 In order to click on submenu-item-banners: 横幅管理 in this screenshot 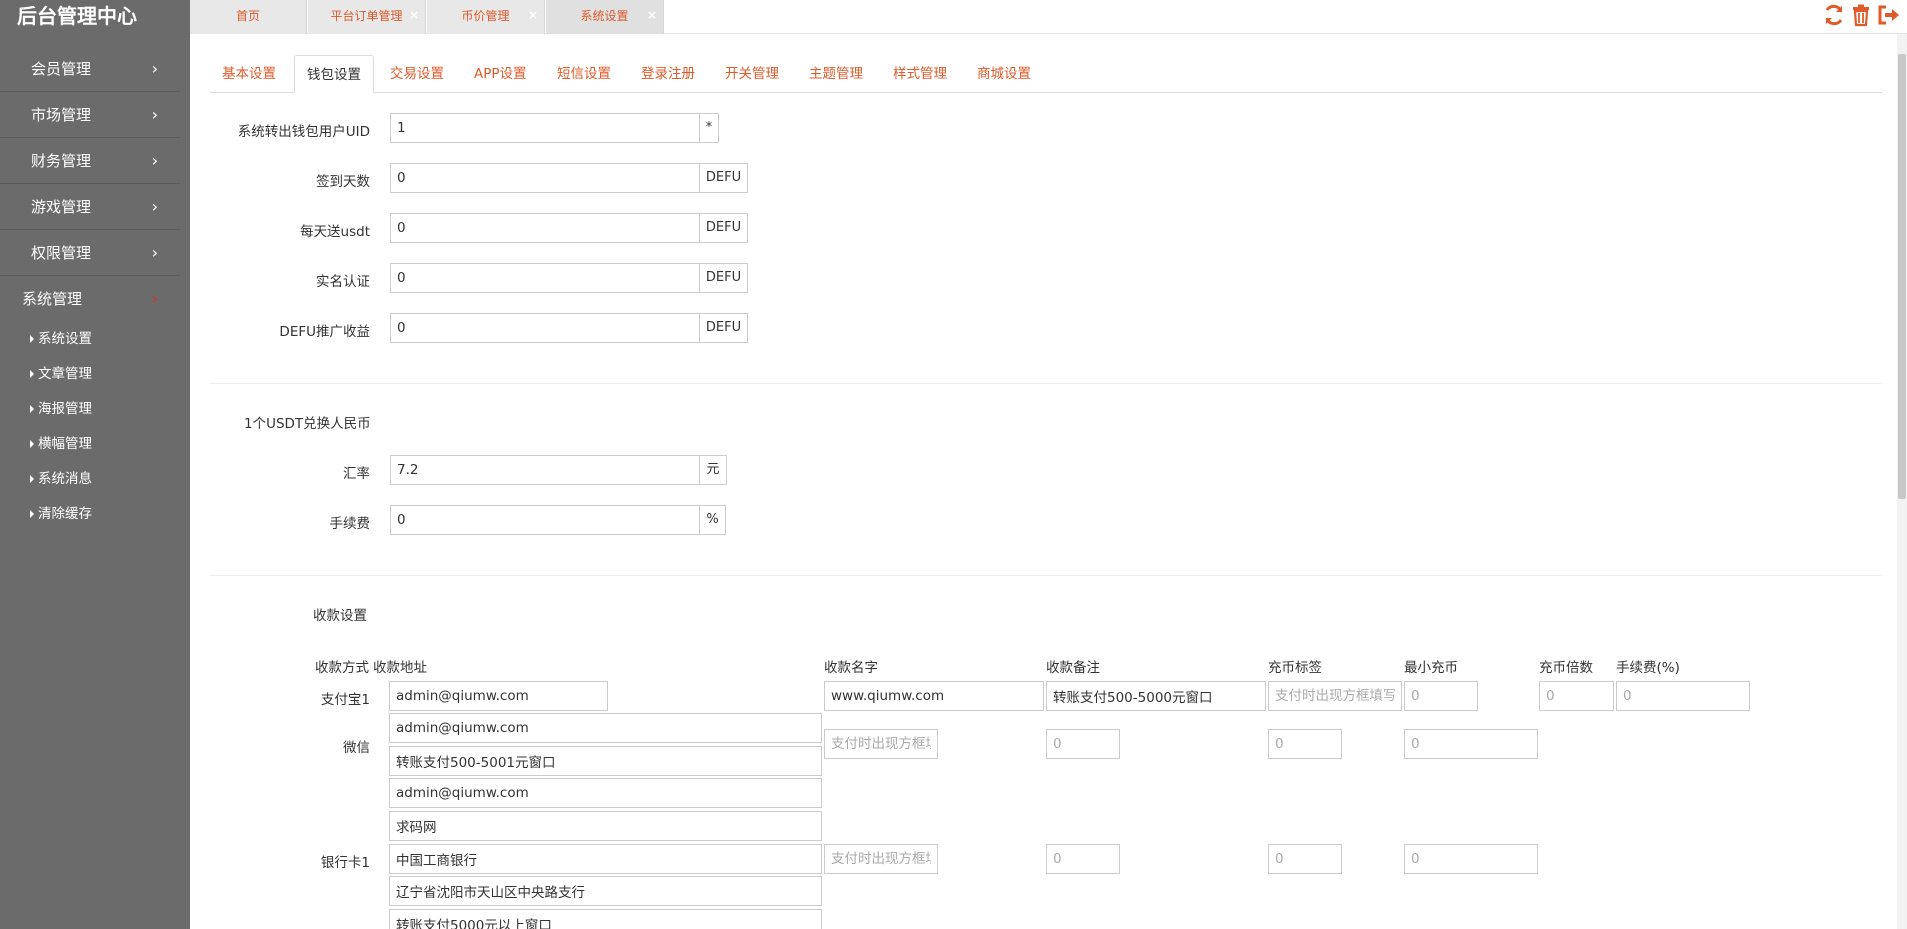, I will do `click(90, 444)`.